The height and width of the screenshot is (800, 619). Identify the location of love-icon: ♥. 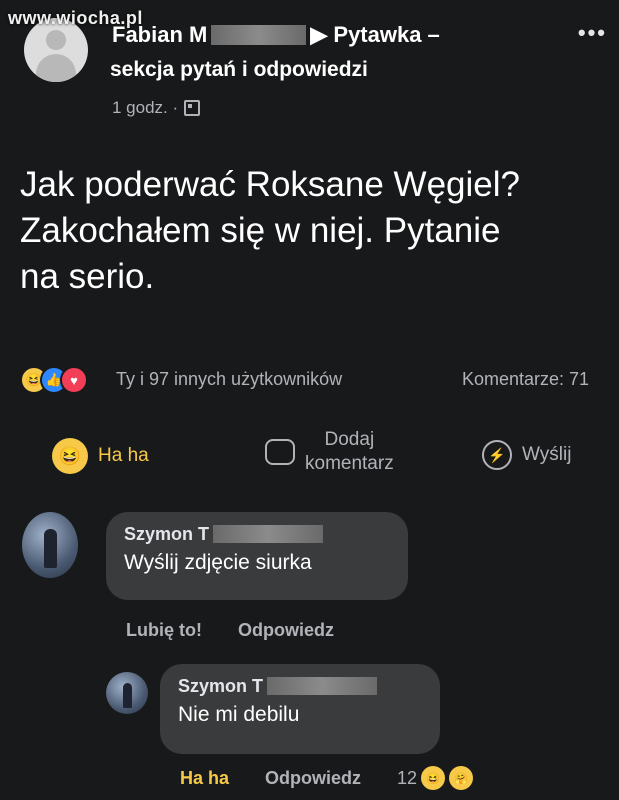
(74, 380).